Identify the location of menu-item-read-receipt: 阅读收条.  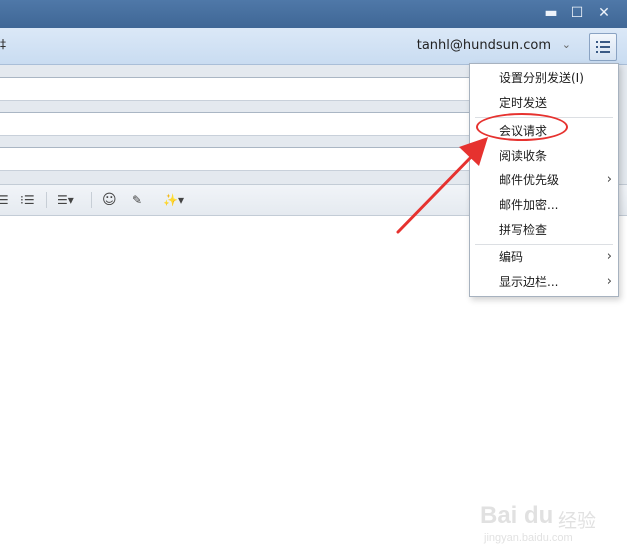
(544, 156).